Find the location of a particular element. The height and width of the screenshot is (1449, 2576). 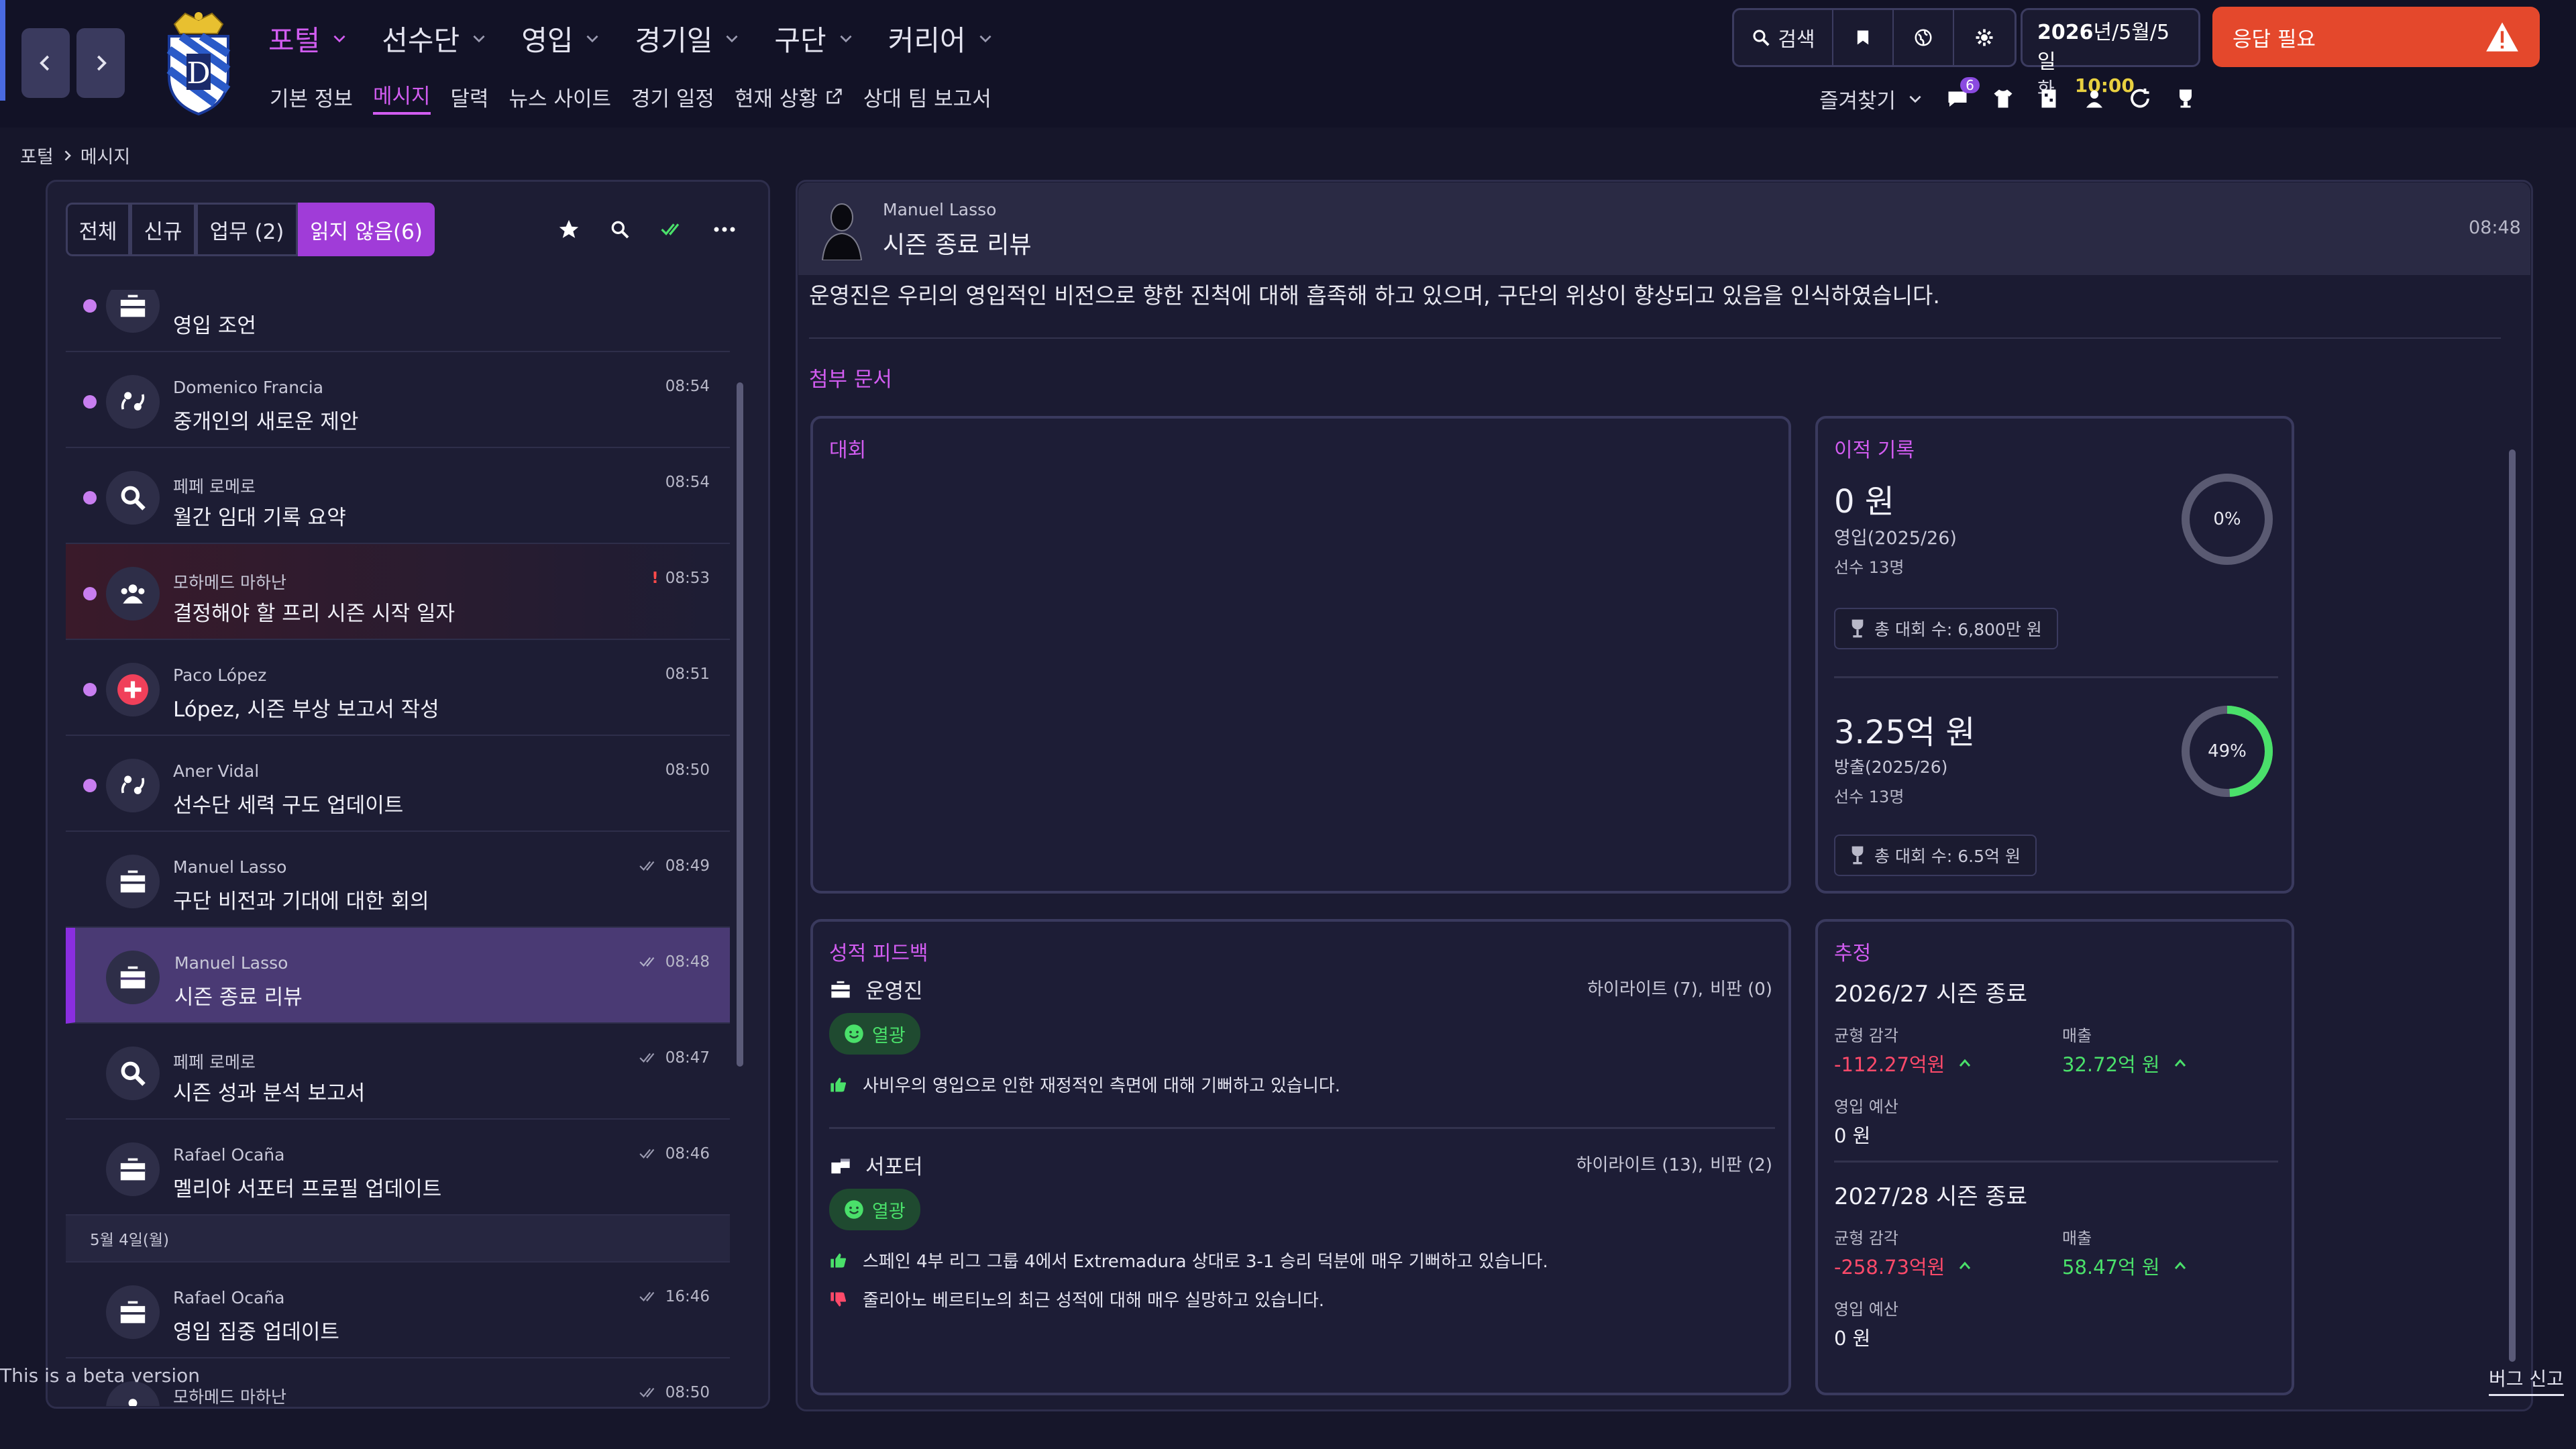

subnav-fixtures: 경기 일정 is located at coordinates (672, 97).